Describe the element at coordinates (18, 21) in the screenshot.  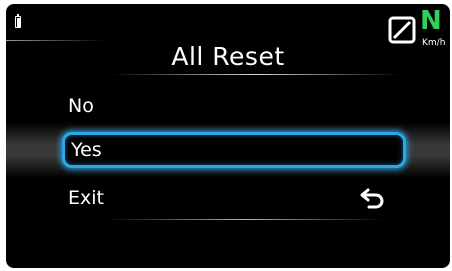
I see `battery-icon` at that location.